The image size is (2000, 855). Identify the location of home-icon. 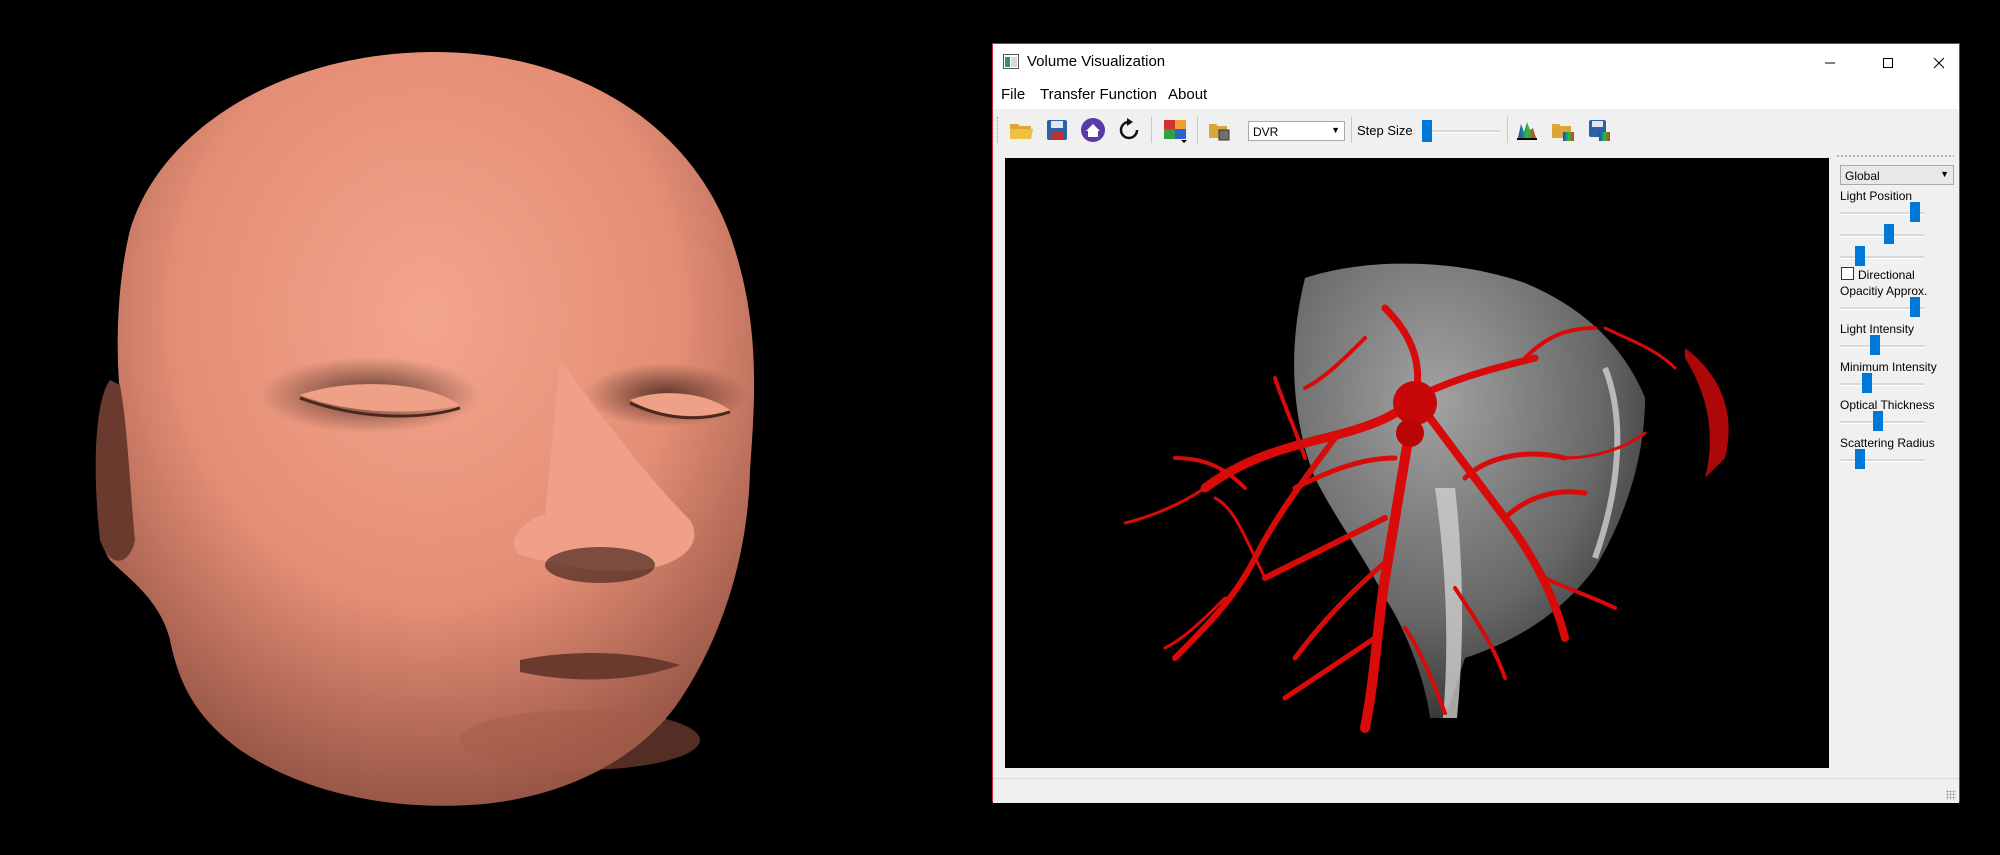
(1093, 130).